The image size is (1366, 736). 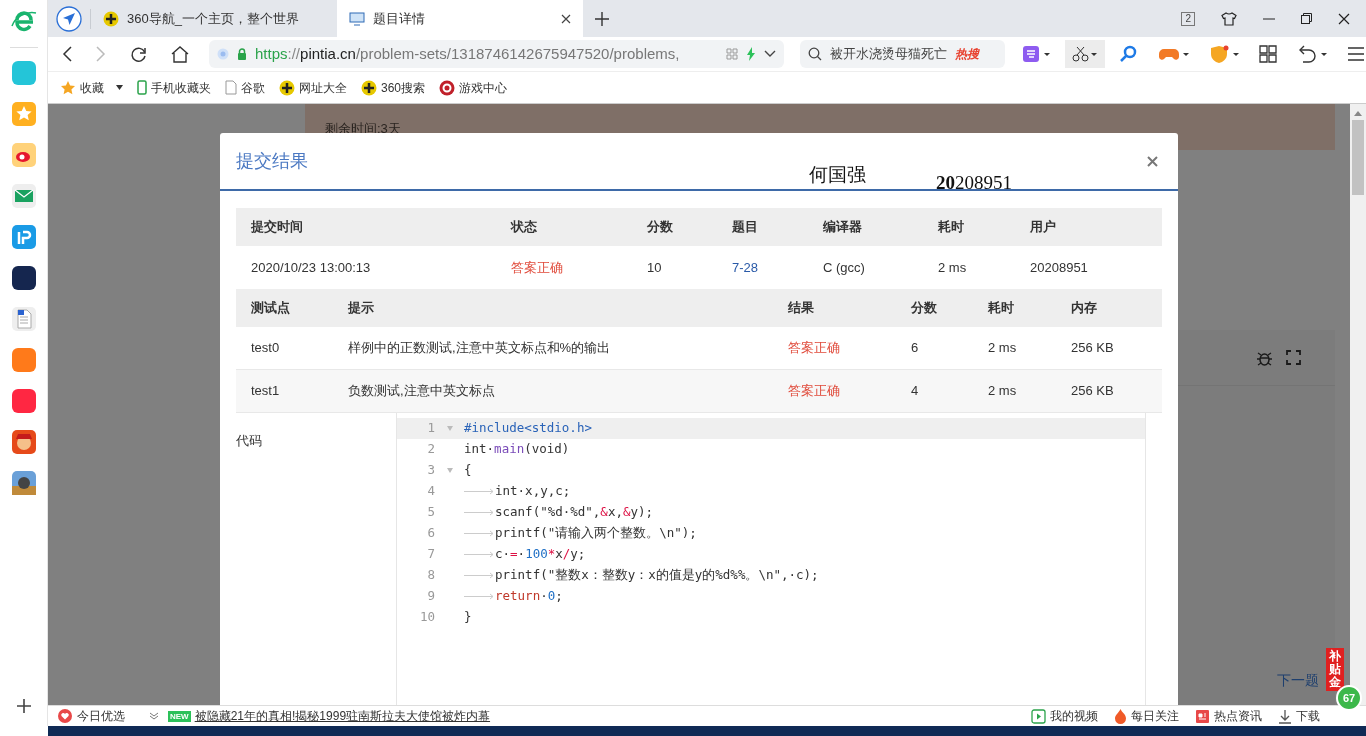 What do you see at coordinates (1356, 54) in the screenshot?
I see `menu-icon` at bounding box center [1356, 54].